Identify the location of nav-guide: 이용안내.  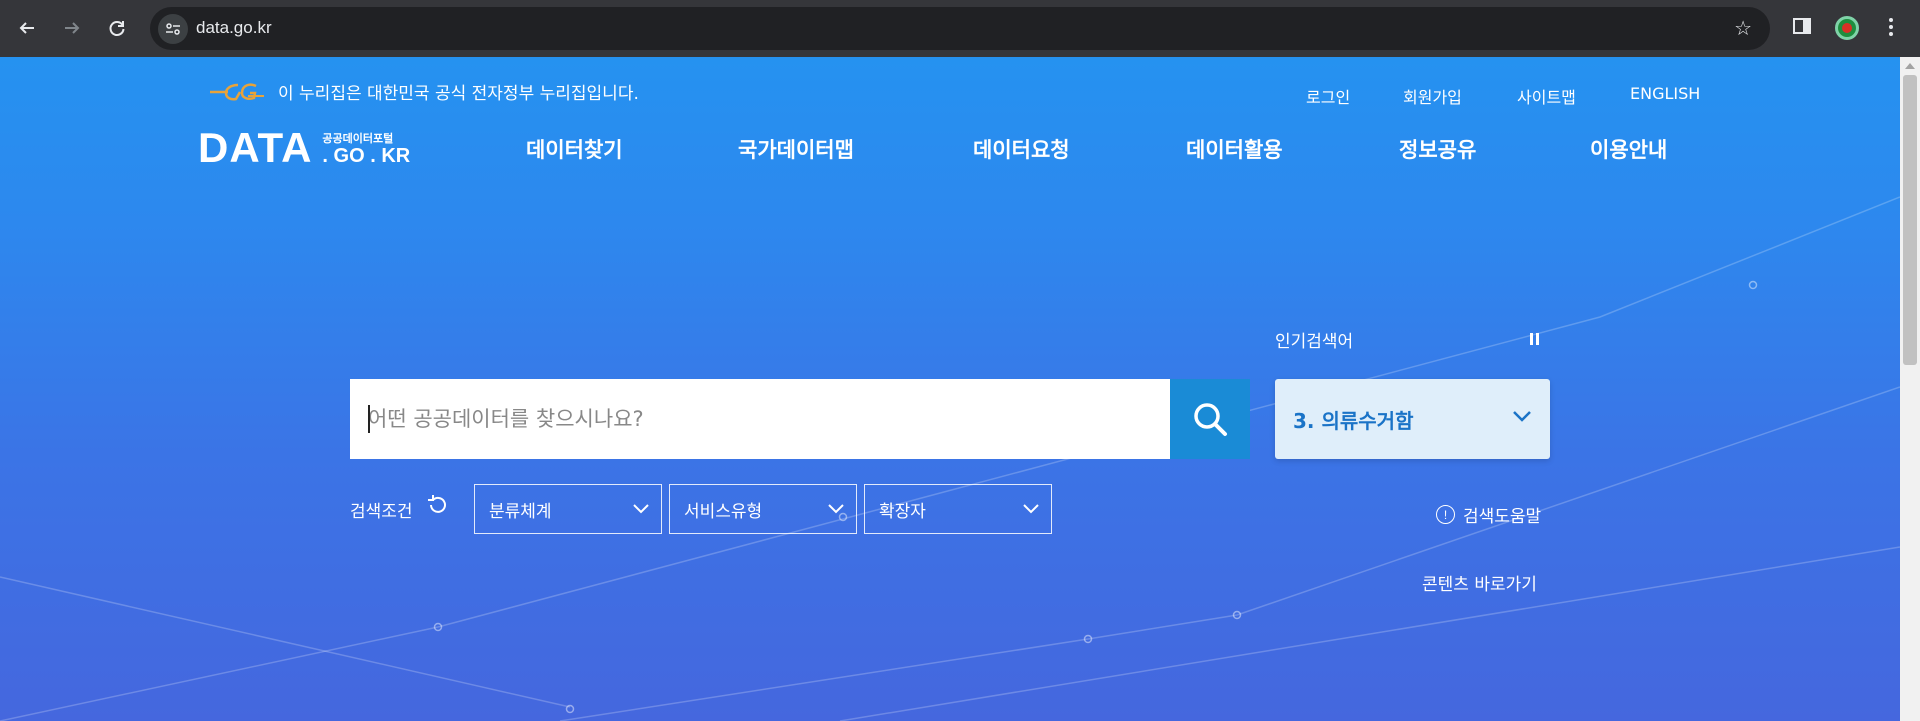
(1628, 149).